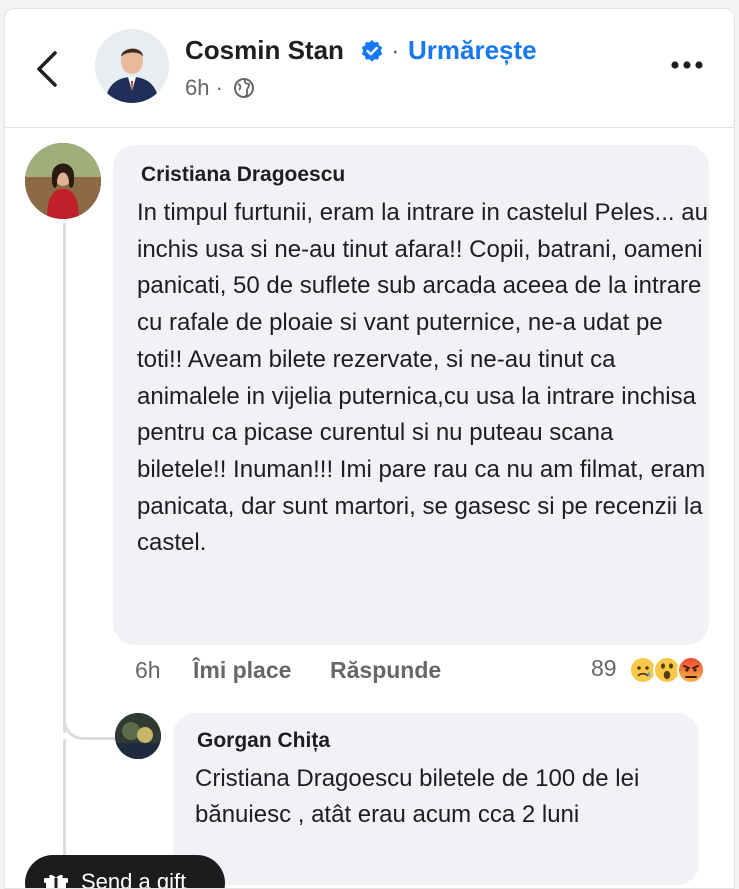  Describe the element at coordinates (148, 670) in the screenshot. I see `comment-timestamp: 6h` at that location.